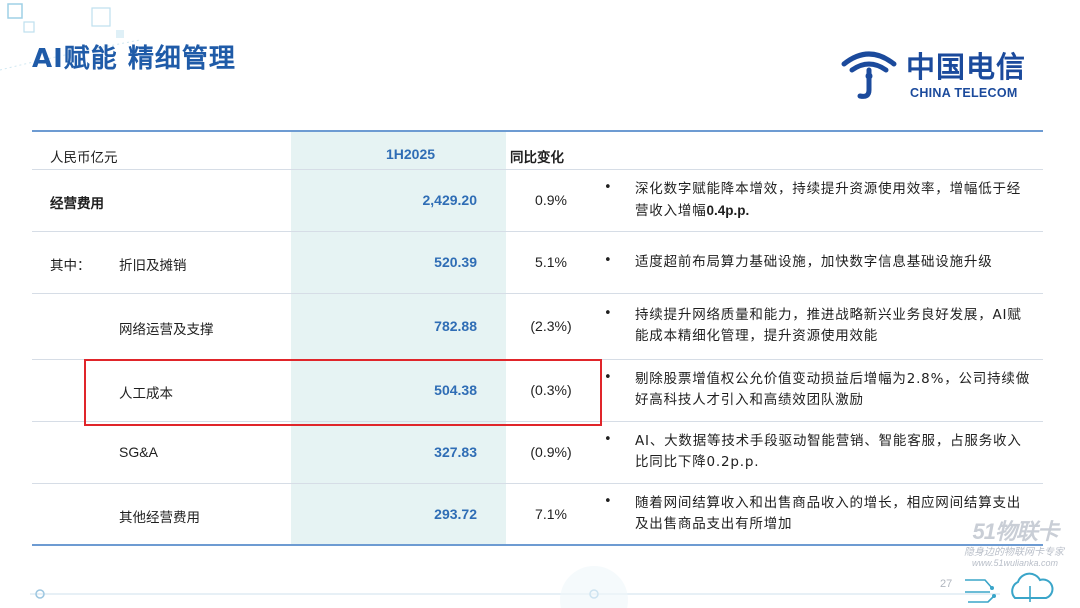 The height and width of the screenshot is (608, 1080). Describe the element at coordinates (537, 545) in the screenshot. I see `table-bottom-rule` at that location.